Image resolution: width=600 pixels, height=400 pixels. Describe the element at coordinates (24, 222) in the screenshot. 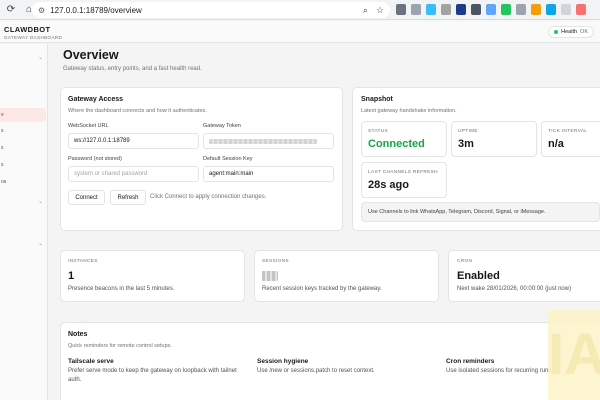

I see `sidebar: ⌄ e s s s os ⌄ ⌄` at that location.